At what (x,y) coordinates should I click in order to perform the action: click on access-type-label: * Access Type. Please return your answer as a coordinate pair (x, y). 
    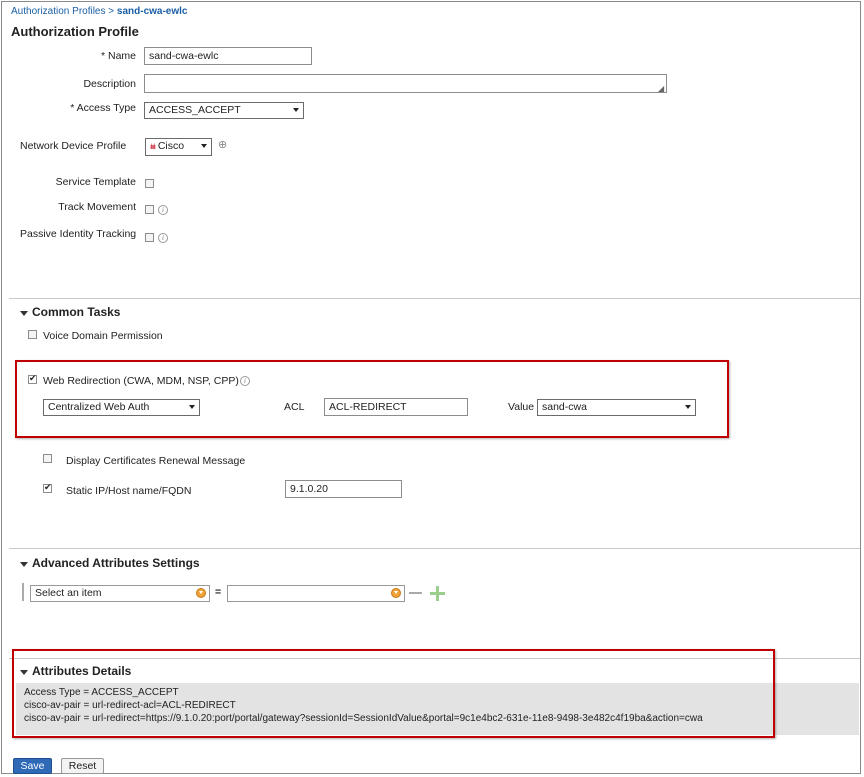
    Looking at the image, I should click on (103, 108).